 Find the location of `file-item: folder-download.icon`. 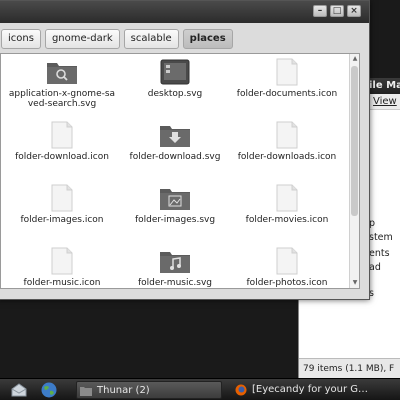

file-item: folder-download.icon is located at coordinates (62, 149).